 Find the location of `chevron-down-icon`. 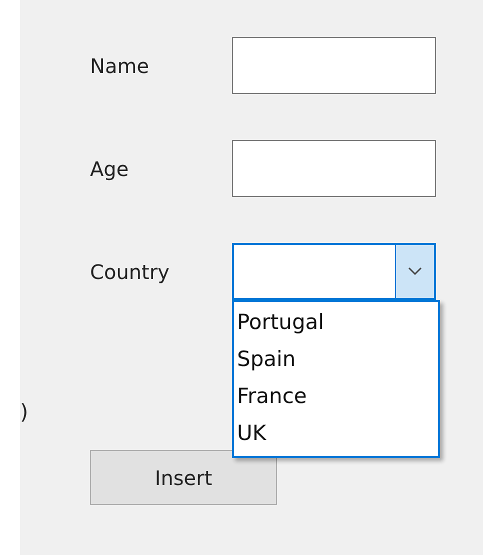

chevron-down-icon is located at coordinates (415, 271).